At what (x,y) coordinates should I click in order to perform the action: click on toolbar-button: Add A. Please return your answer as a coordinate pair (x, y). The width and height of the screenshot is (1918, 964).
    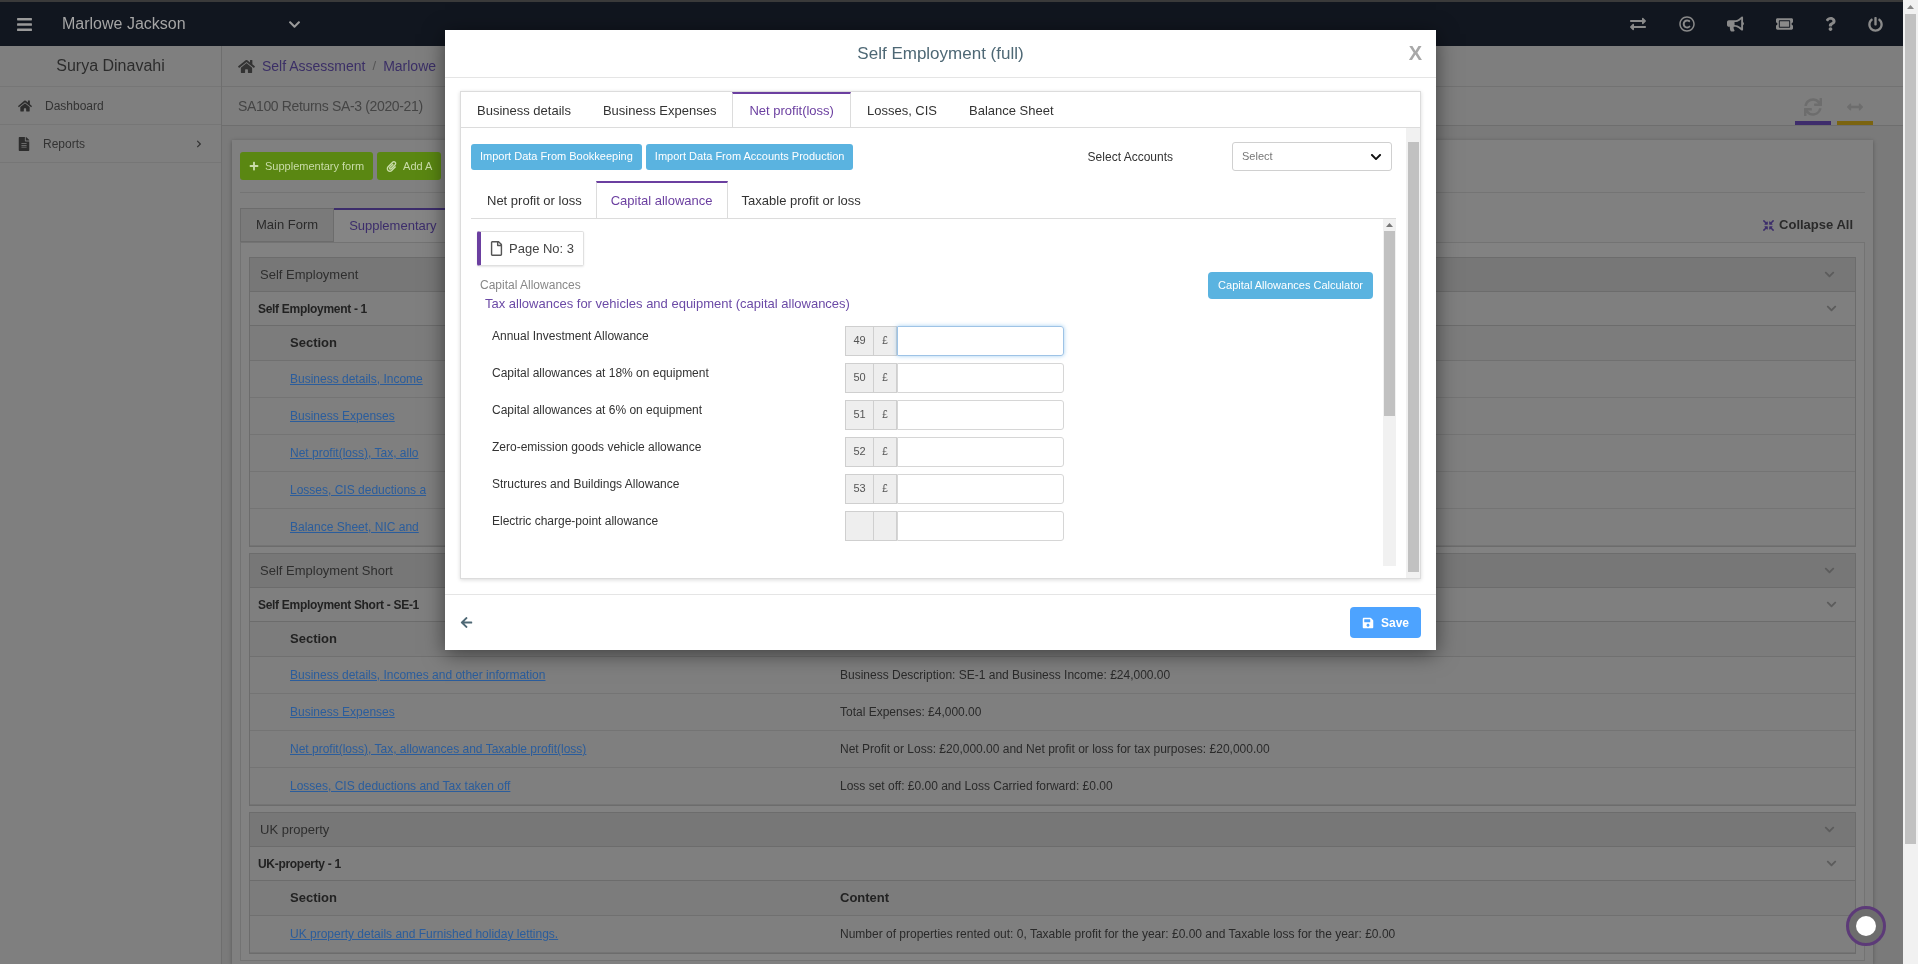
    Looking at the image, I should click on (409, 166).